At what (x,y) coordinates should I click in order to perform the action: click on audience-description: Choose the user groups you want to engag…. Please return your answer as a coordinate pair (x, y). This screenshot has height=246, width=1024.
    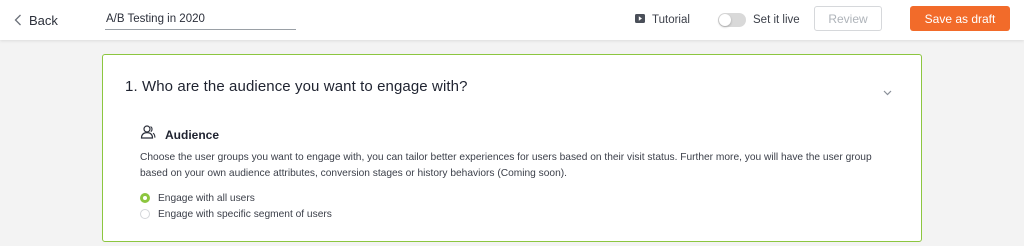
    Looking at the image, I should click on (506, 165).